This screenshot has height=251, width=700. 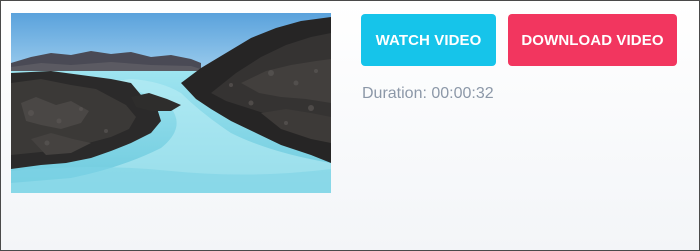 I want to click on download-video-button: DOWNLOAD VIDEO, so click(x=592, y=40).